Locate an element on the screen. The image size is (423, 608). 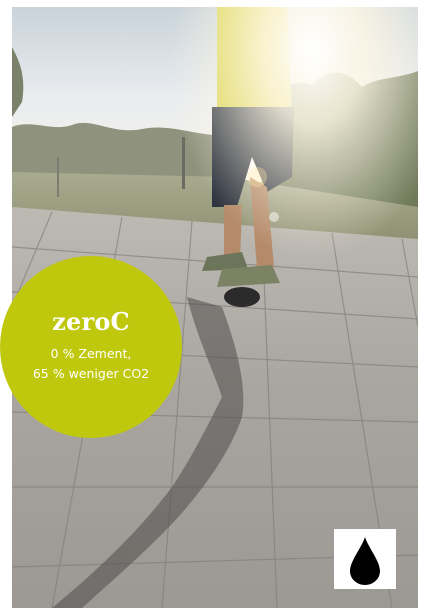
badge-co2-line: 65 % weniger CO2 is located at coordinates (91, 373).